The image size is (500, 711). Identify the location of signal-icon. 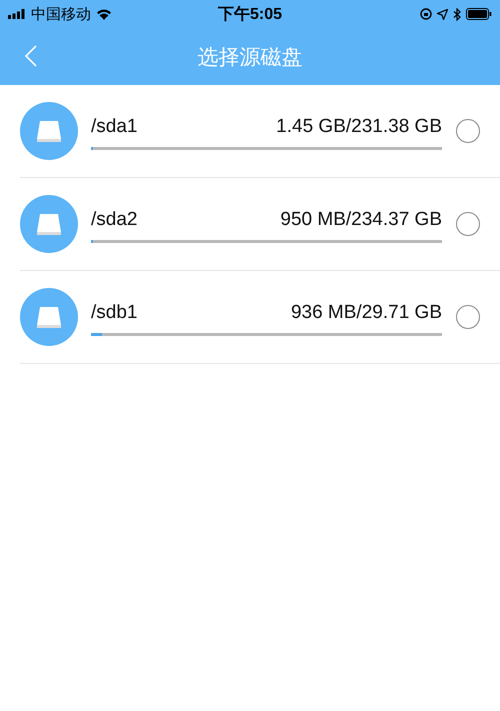
(17, 14).